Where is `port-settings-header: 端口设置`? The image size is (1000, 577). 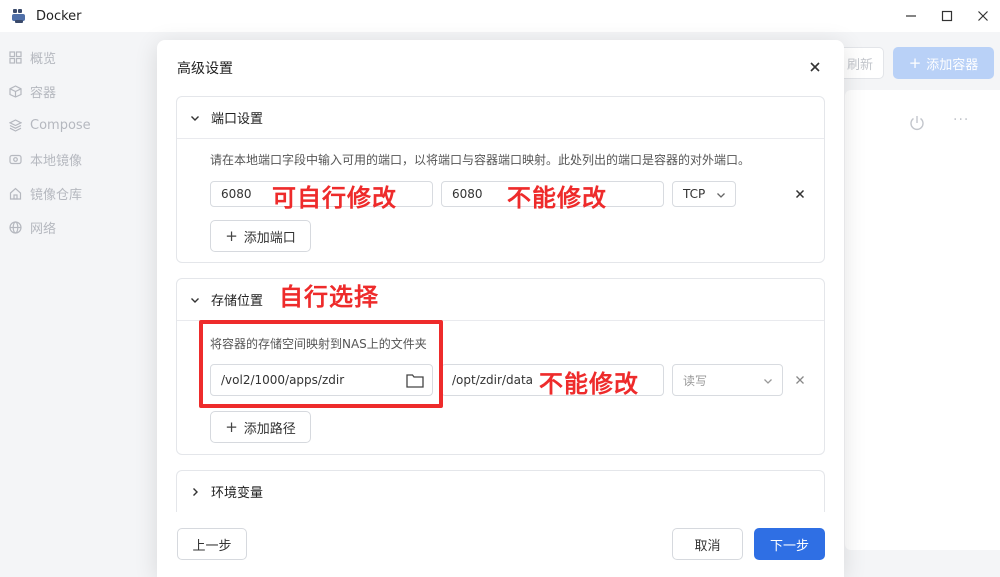
port-settings-header: 端口设置 is located at coordinates (500, 117).